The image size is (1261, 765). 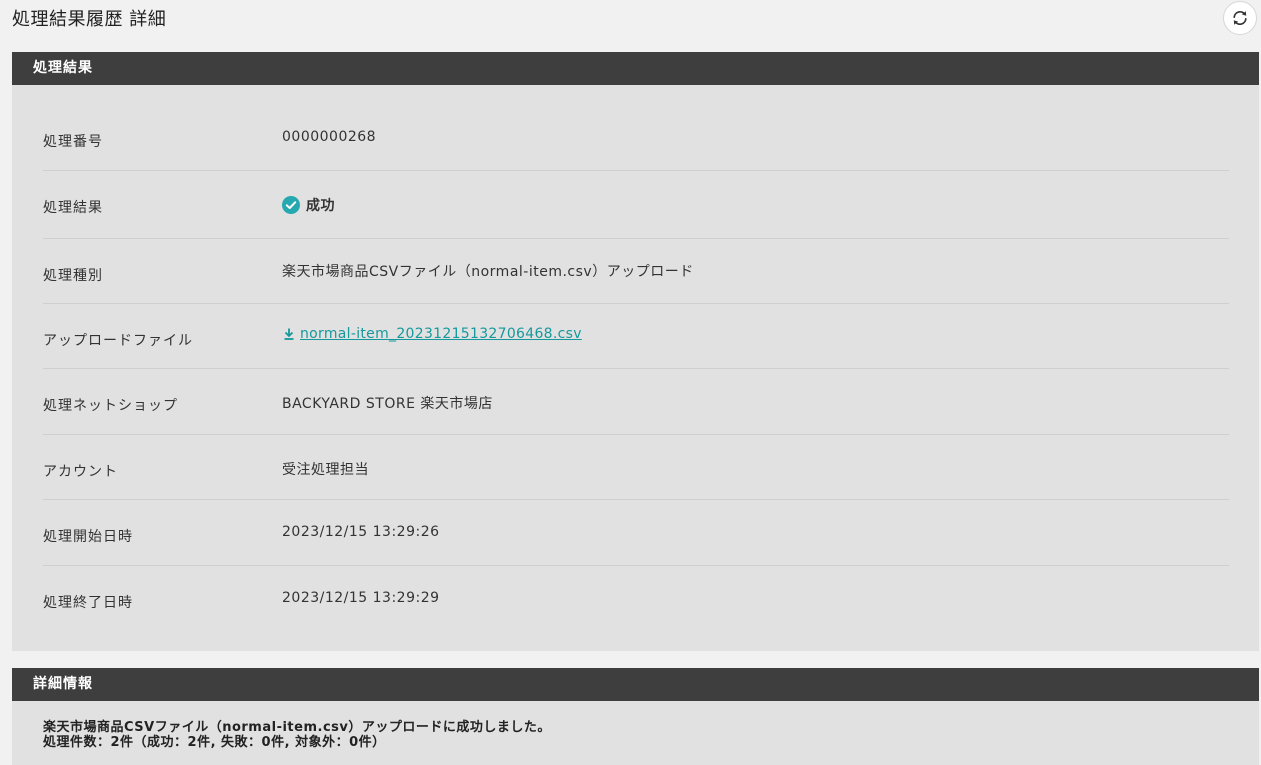 What do you see at coordinates (636, 205) in the screenshot?
I see `row-process-result: 処理結果 成功` at bounding box center [636, 205].